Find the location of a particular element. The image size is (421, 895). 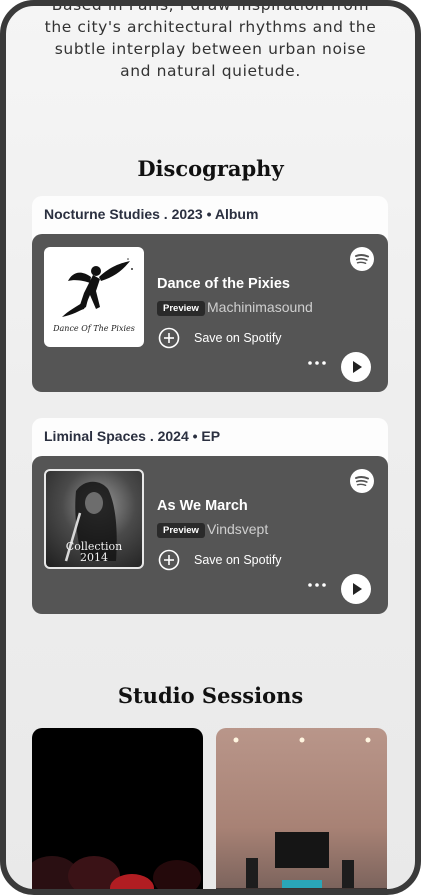

cover-year: 2014 is located at coordinates (94, 557).